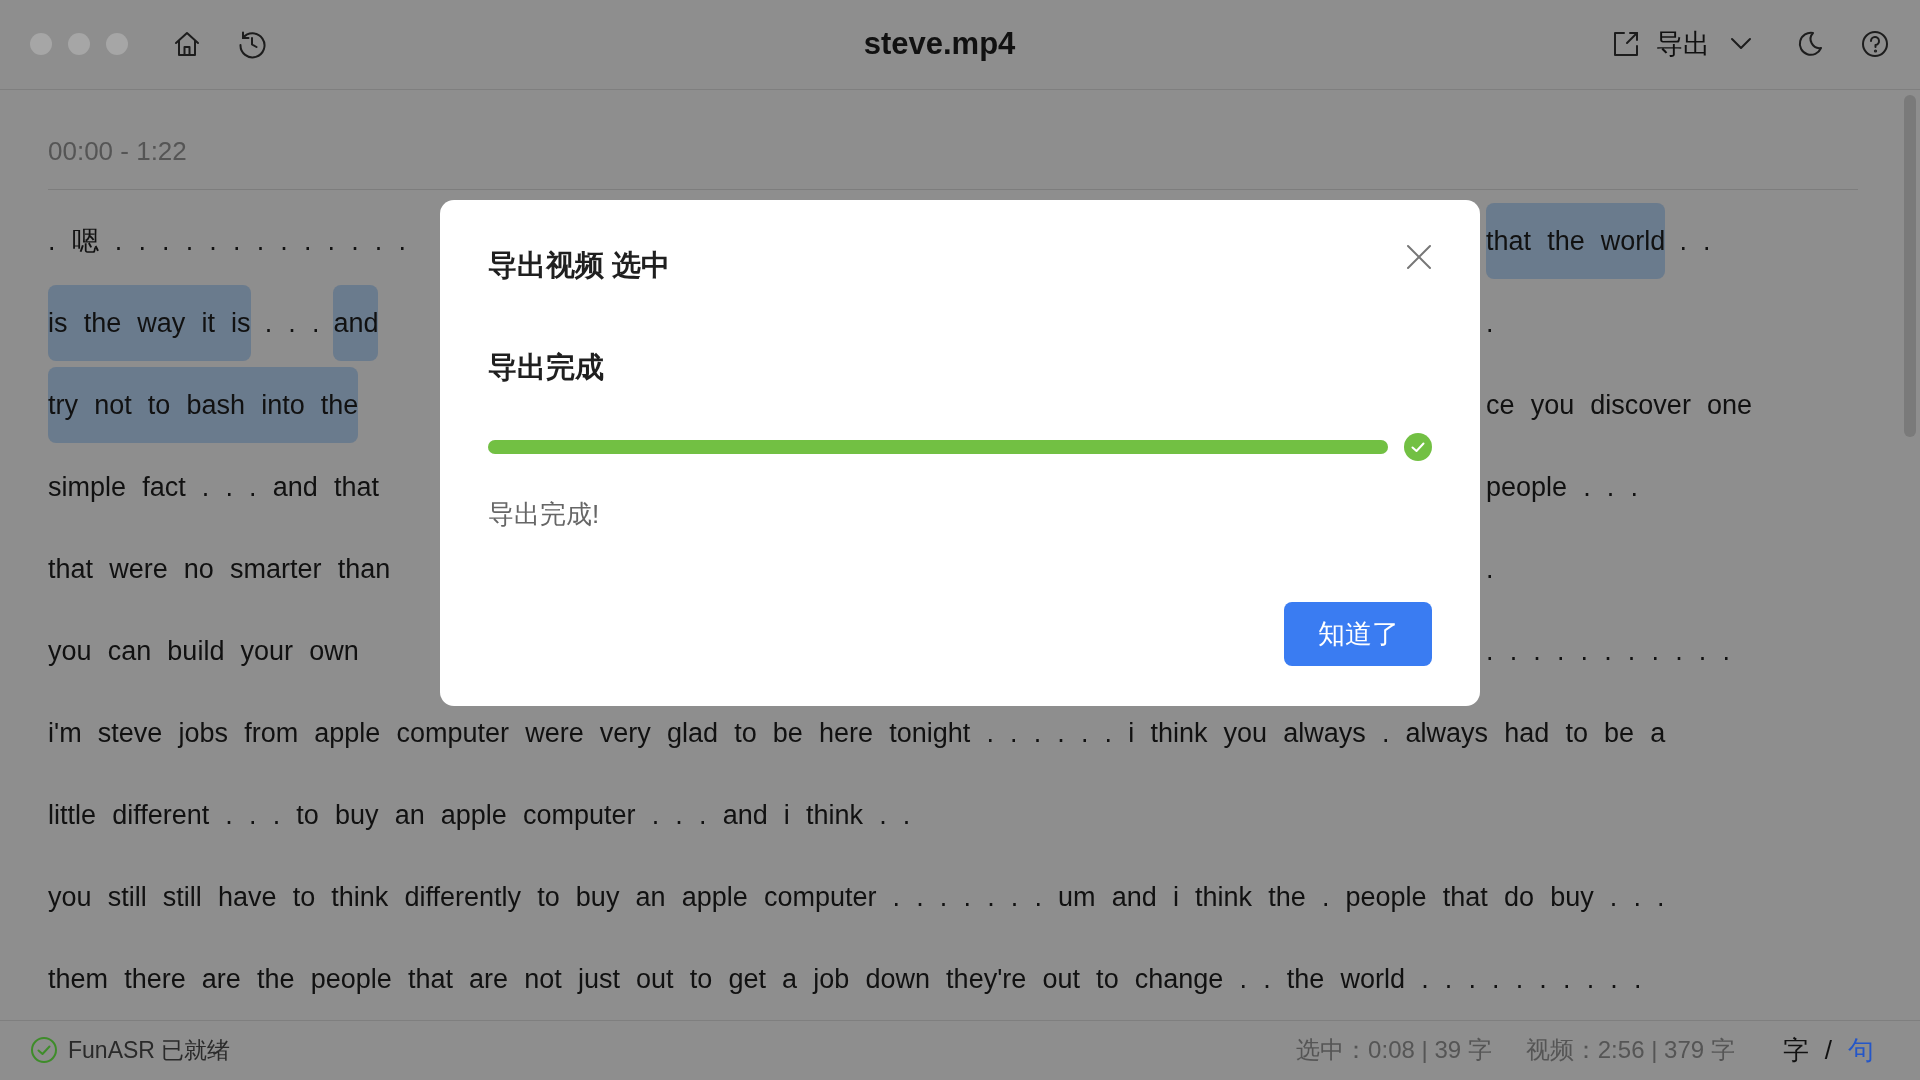  Describe the element at coordinates (1358, 634) in the screenshot. I see `confirm-button: 知道了` at that location.